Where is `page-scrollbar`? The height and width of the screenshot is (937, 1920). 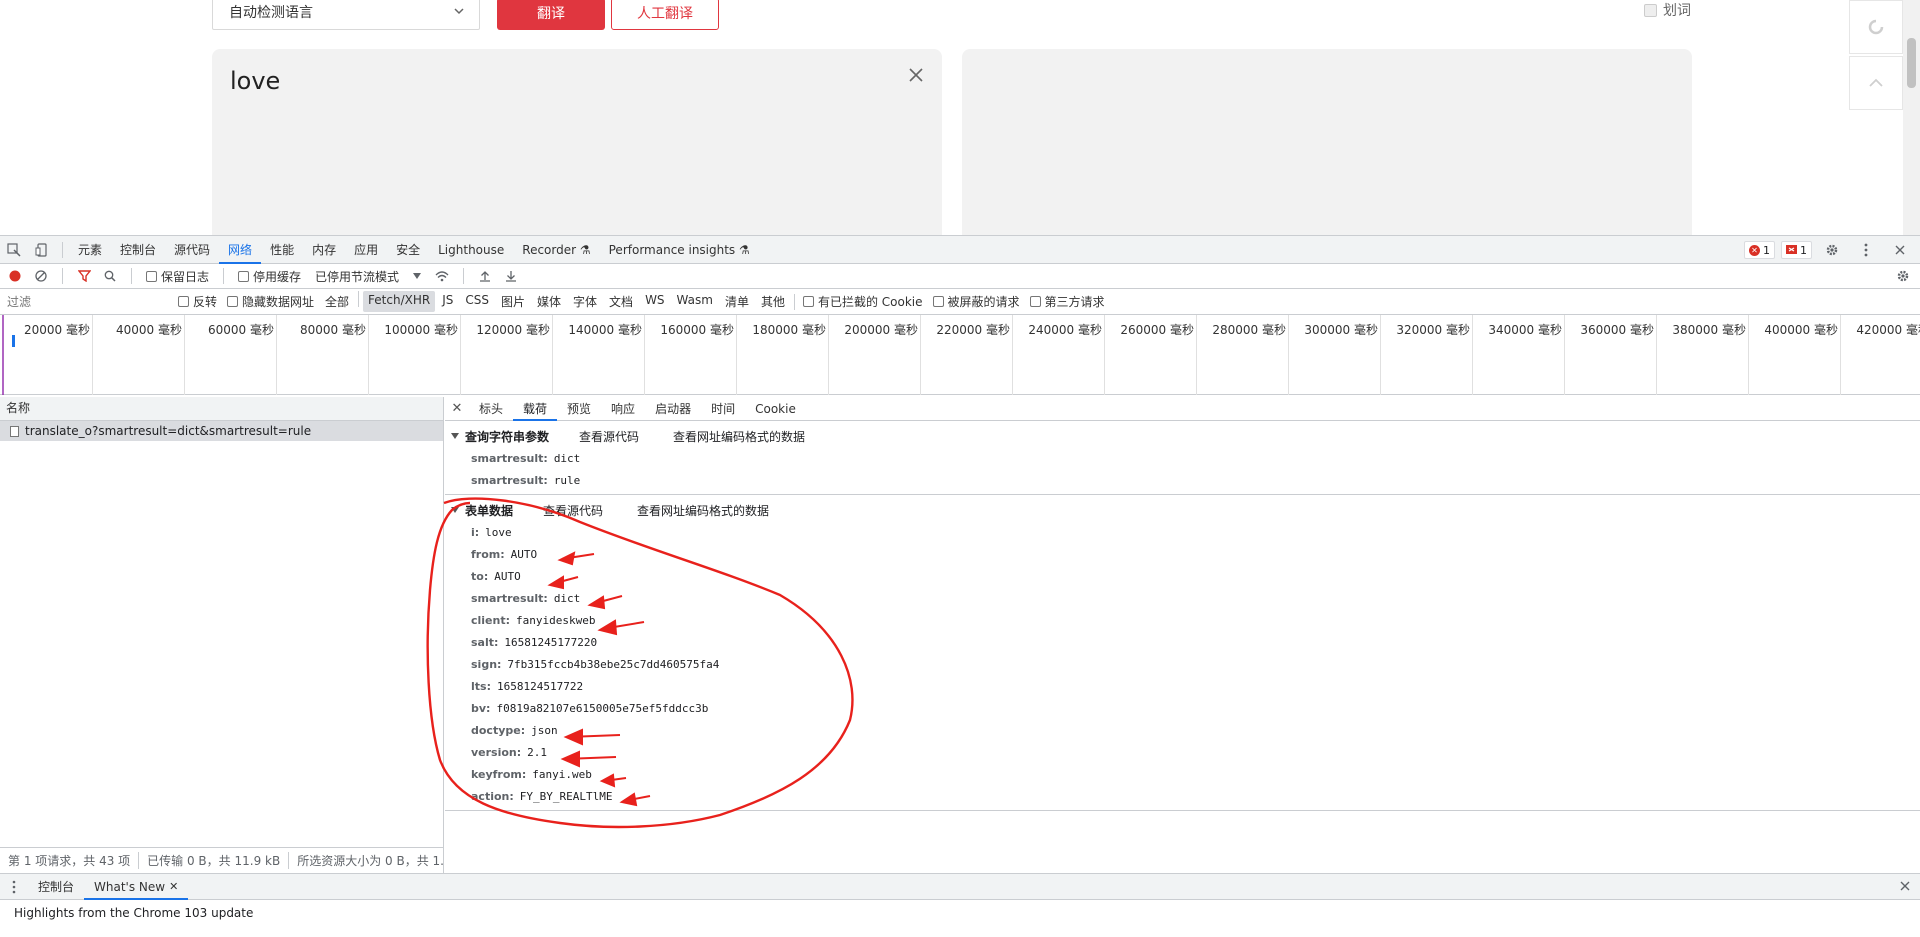
page-scrollbar is located at coordinates (1911, 117).